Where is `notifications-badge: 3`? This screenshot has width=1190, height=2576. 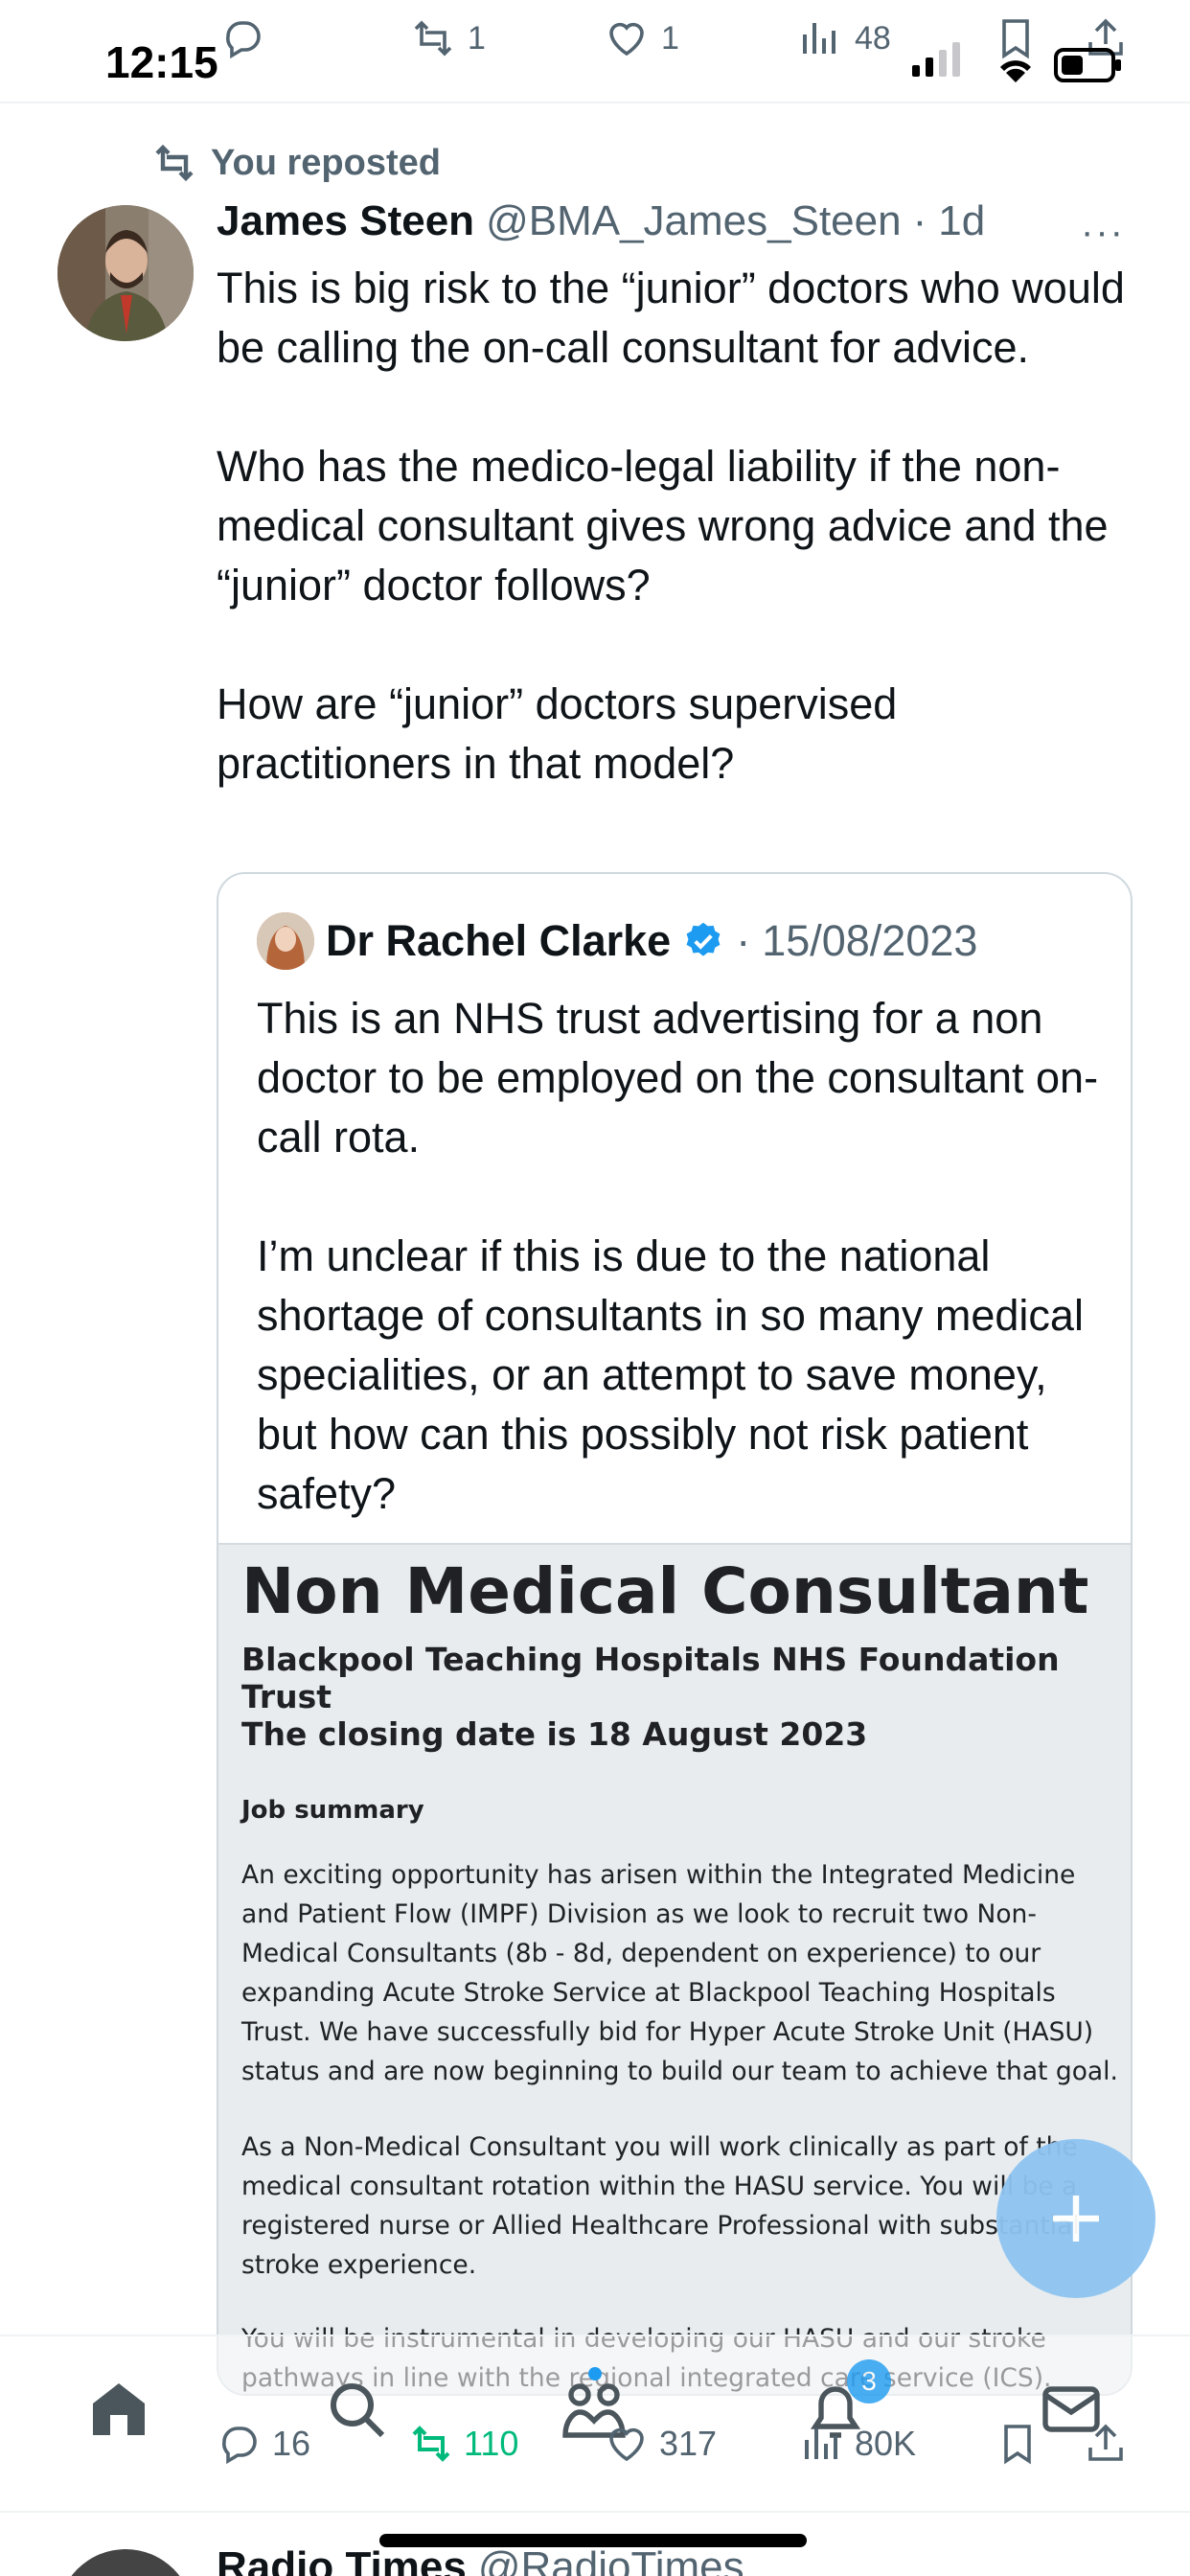 notifications-badge: 3 is located at coordinates (869, 2381).